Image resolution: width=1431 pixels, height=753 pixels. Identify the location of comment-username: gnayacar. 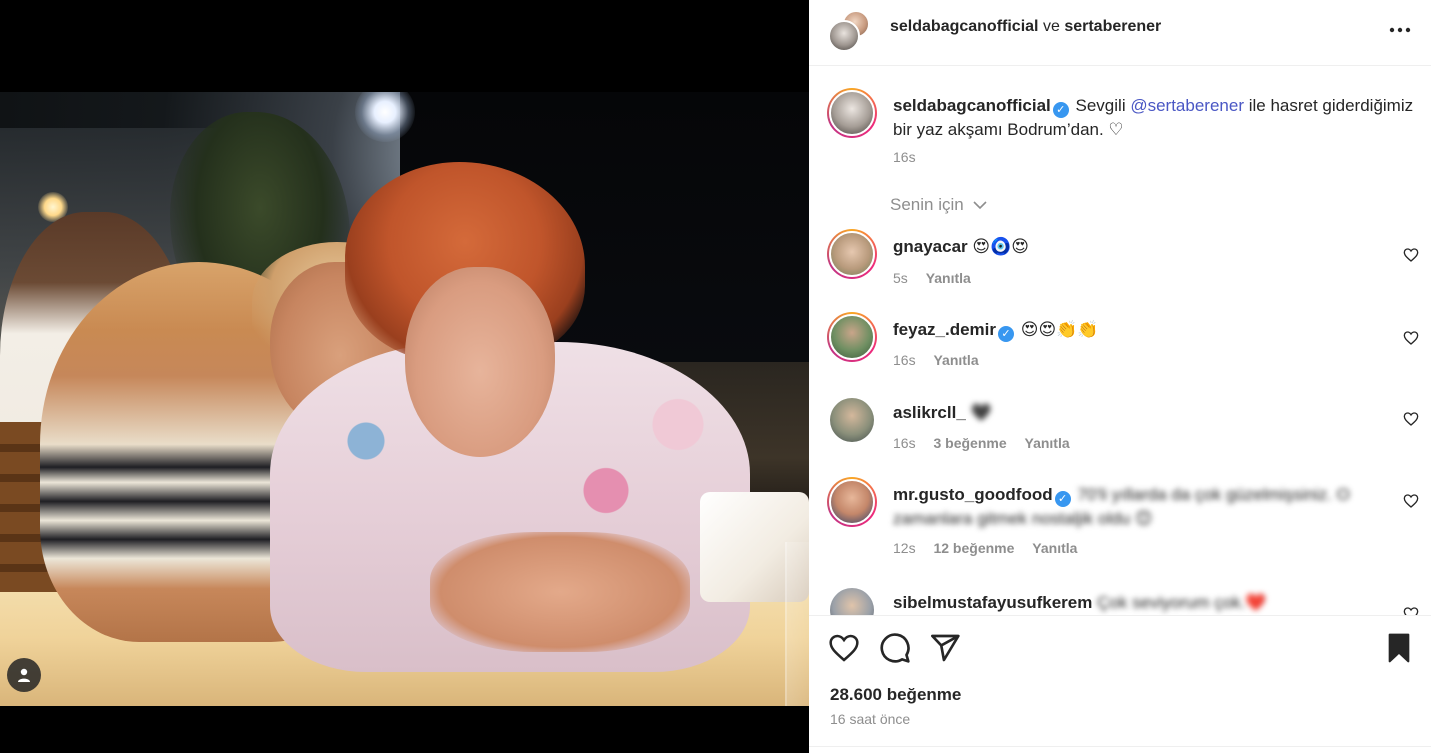
(930, 246).